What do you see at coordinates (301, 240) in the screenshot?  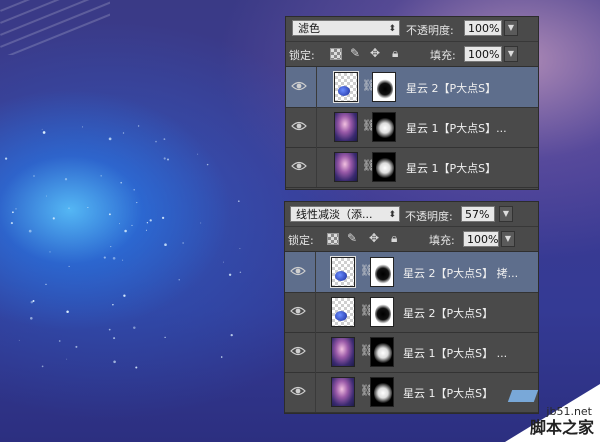 I see `lock-label: 锁定:` at bounding box center [301, 240].